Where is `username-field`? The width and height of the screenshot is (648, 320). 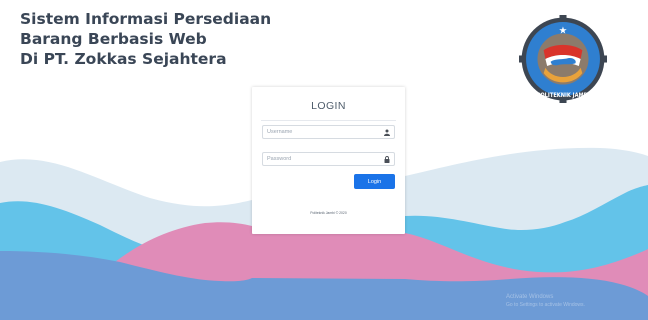
username-field is located at coordinates (328, 132).